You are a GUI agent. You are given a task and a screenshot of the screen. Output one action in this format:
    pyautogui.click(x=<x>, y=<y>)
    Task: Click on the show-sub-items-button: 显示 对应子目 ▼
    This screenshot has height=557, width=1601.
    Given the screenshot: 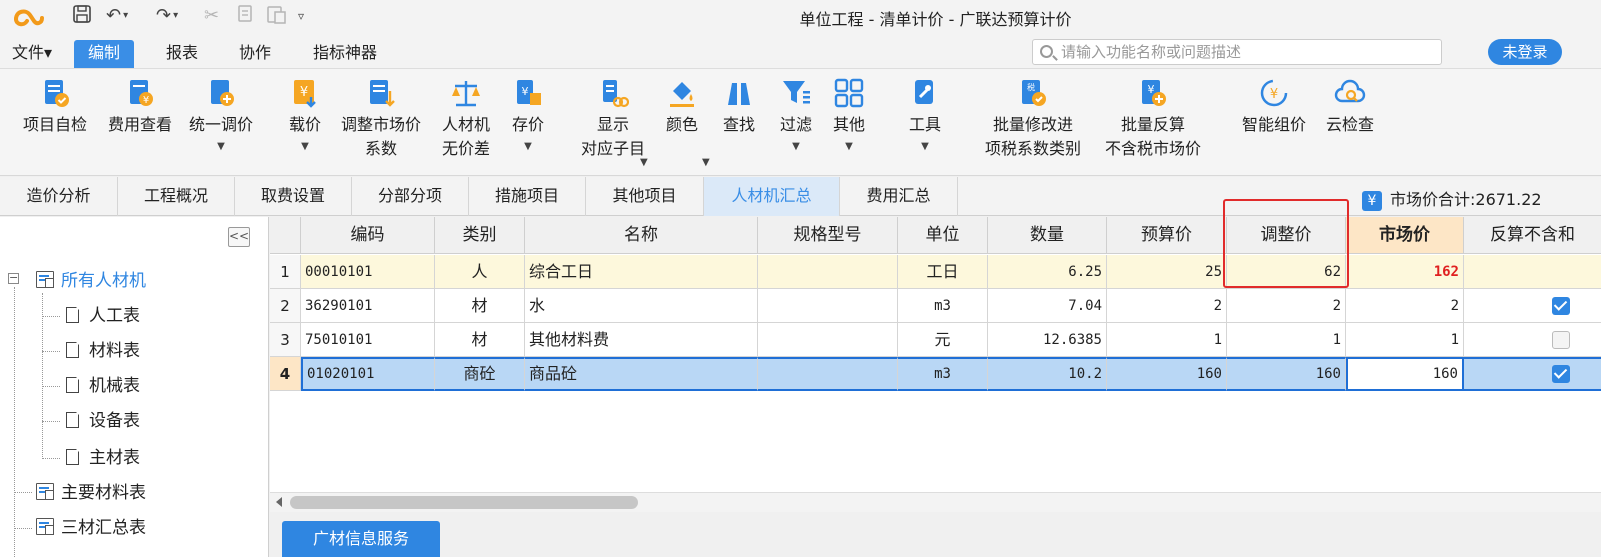 What is the action you would take?
    pyautogui.click(x=613, y=122)
    